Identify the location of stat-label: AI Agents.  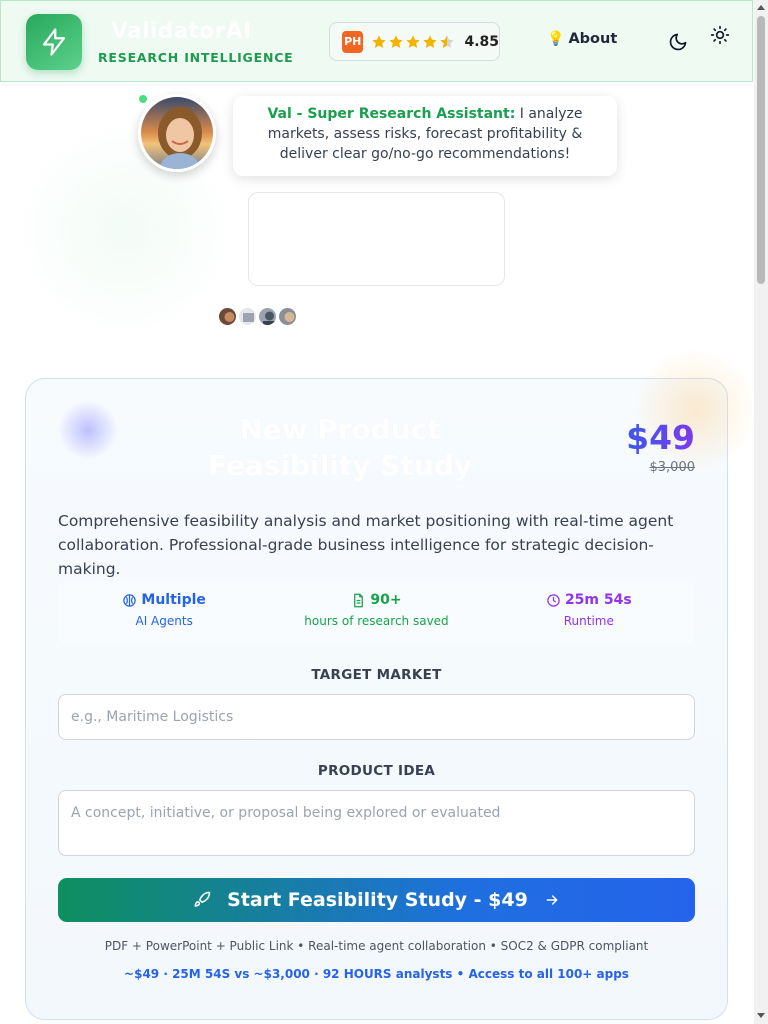
(164, 621).